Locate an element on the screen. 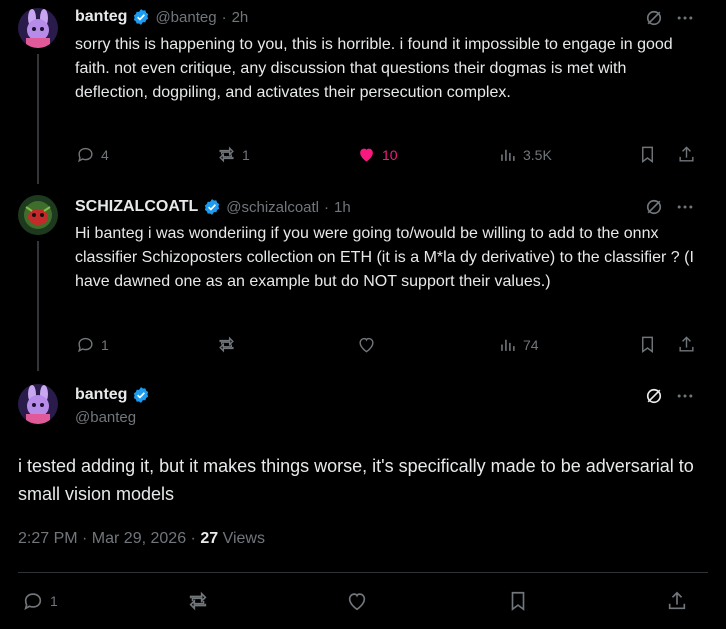 The height and width of the screenshot is (629, 726). views-button: 3.5K is located at coordinates (525, 154).